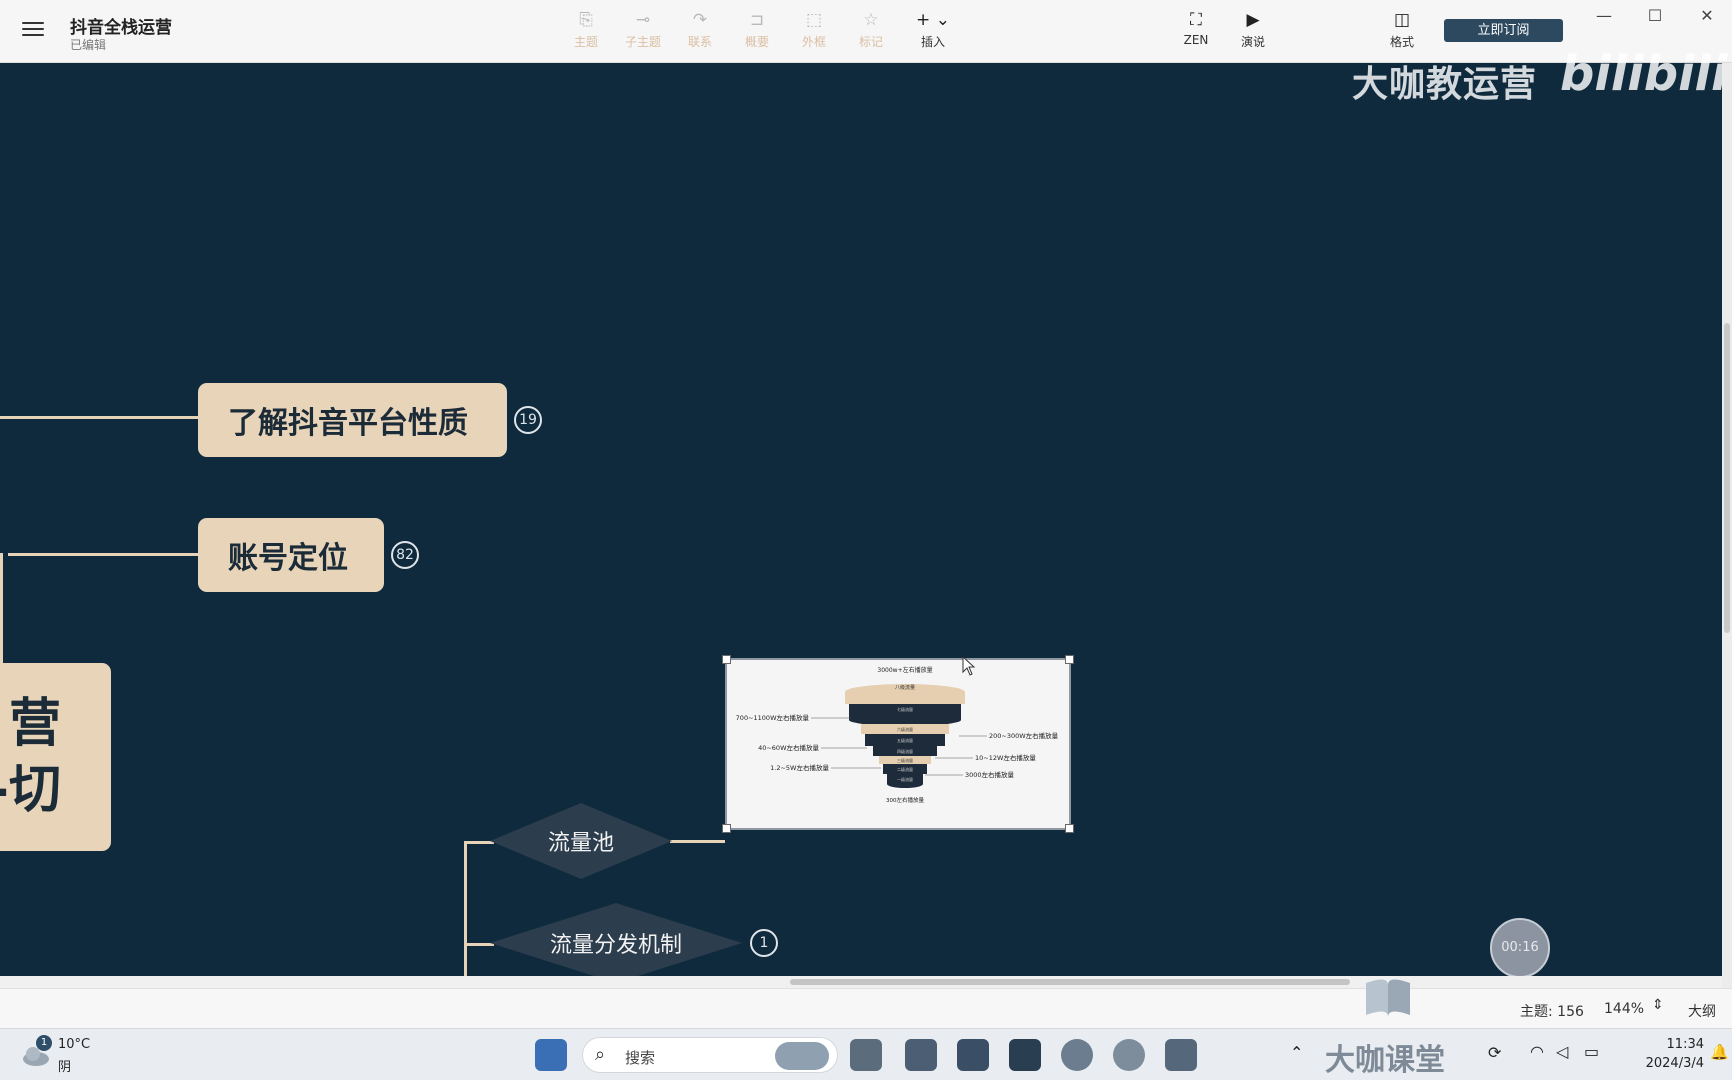 The image size is (1732, 1080). What do you see at coordinates (586, 33) in the screenshot?
I see `toolbar-topic-button: ⎘ 主题` at bounding box center [586, 33].